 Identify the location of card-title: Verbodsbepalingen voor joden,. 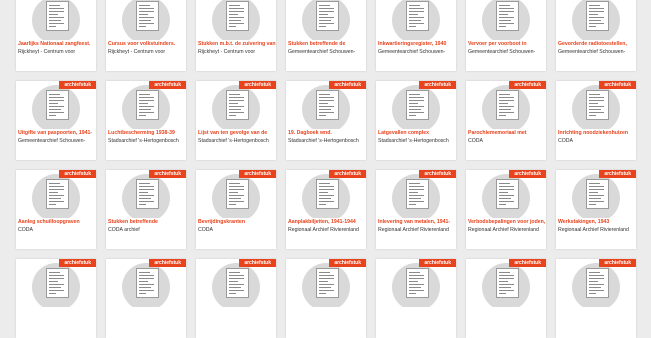
(507, 222).